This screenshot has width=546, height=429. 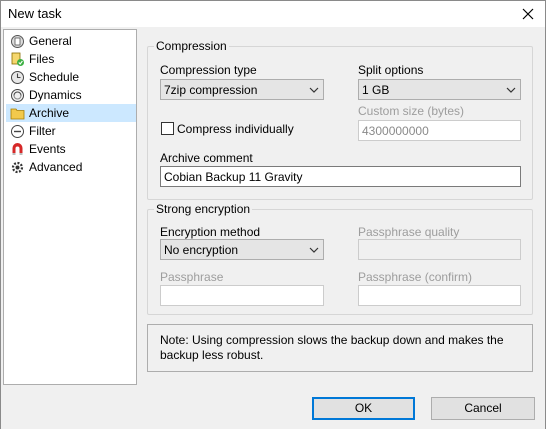 What do you see at coordinates (409, 232) in the screenshot?
I see `passphrase-quality-label: Passphrase quality` at bounding box center [409, 232].